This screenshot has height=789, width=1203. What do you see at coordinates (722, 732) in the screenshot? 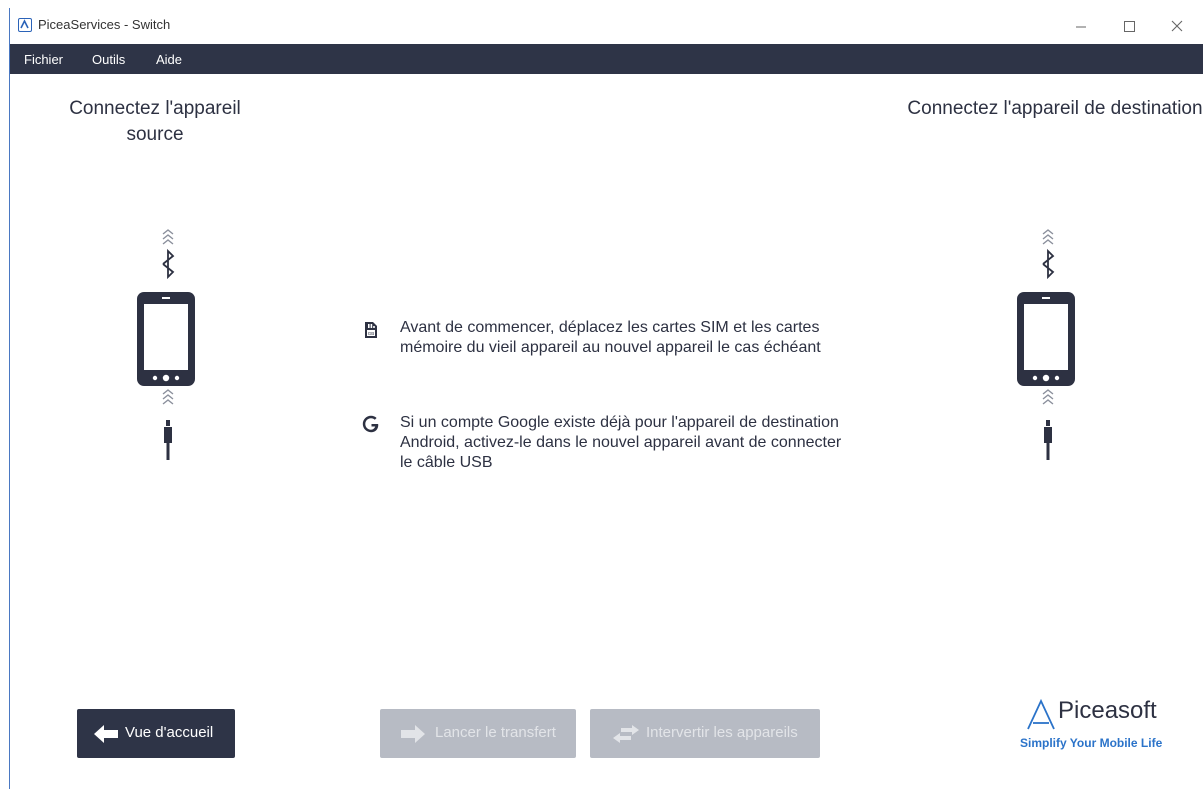
I see `swap-devices-label: Intervertir les appareils` at bounding box center [722, 732].